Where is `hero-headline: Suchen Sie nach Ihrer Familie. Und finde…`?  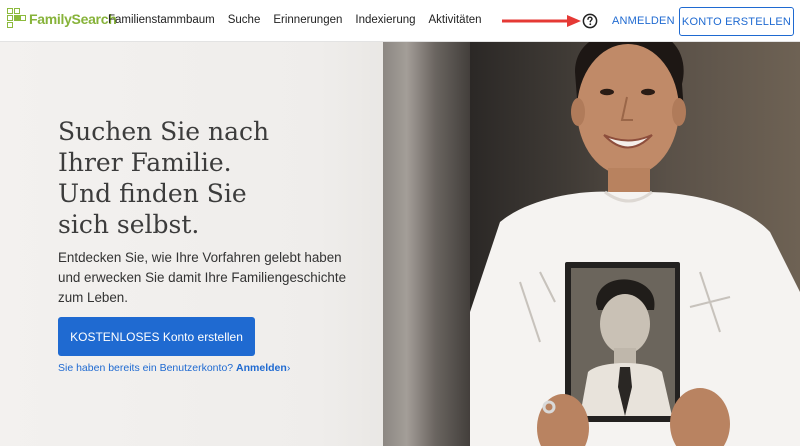 hero-headline: Suchen Sie nach Ihrer Familie. Und finde… is located at coordinates (223, 178).